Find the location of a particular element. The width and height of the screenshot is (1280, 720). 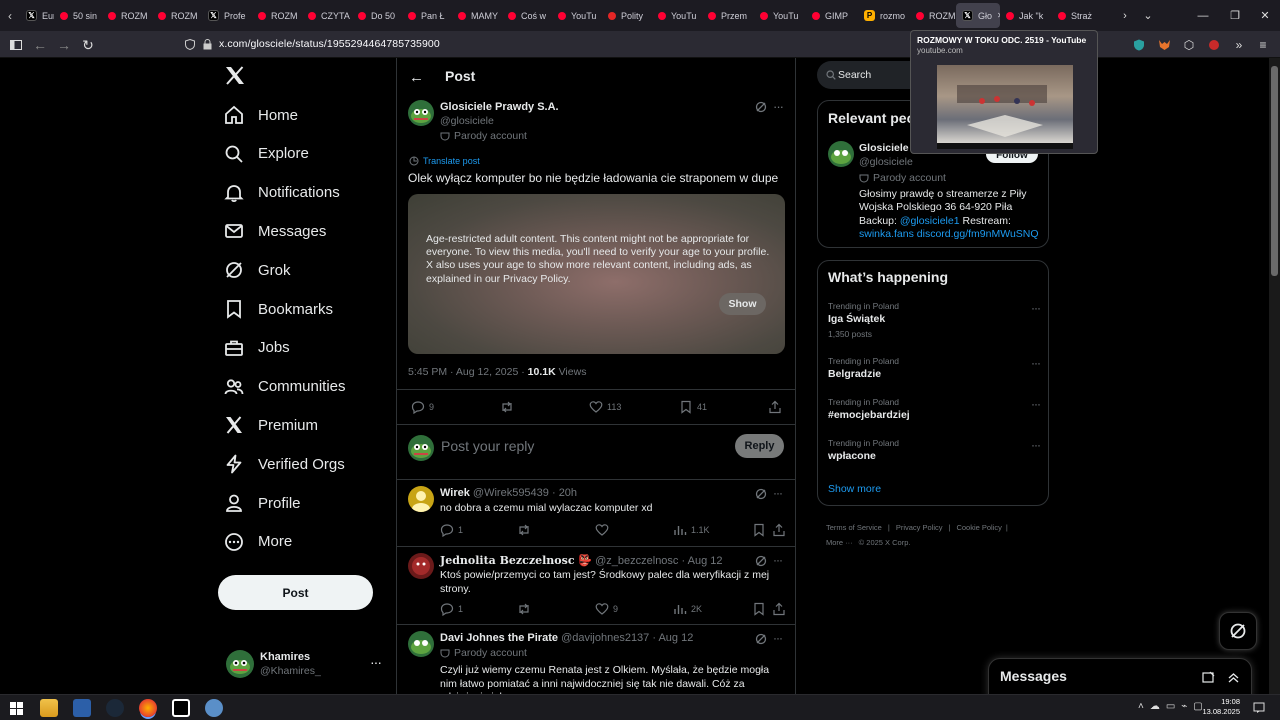

reply-like-action: 9 is located at coordinates (606, 609).